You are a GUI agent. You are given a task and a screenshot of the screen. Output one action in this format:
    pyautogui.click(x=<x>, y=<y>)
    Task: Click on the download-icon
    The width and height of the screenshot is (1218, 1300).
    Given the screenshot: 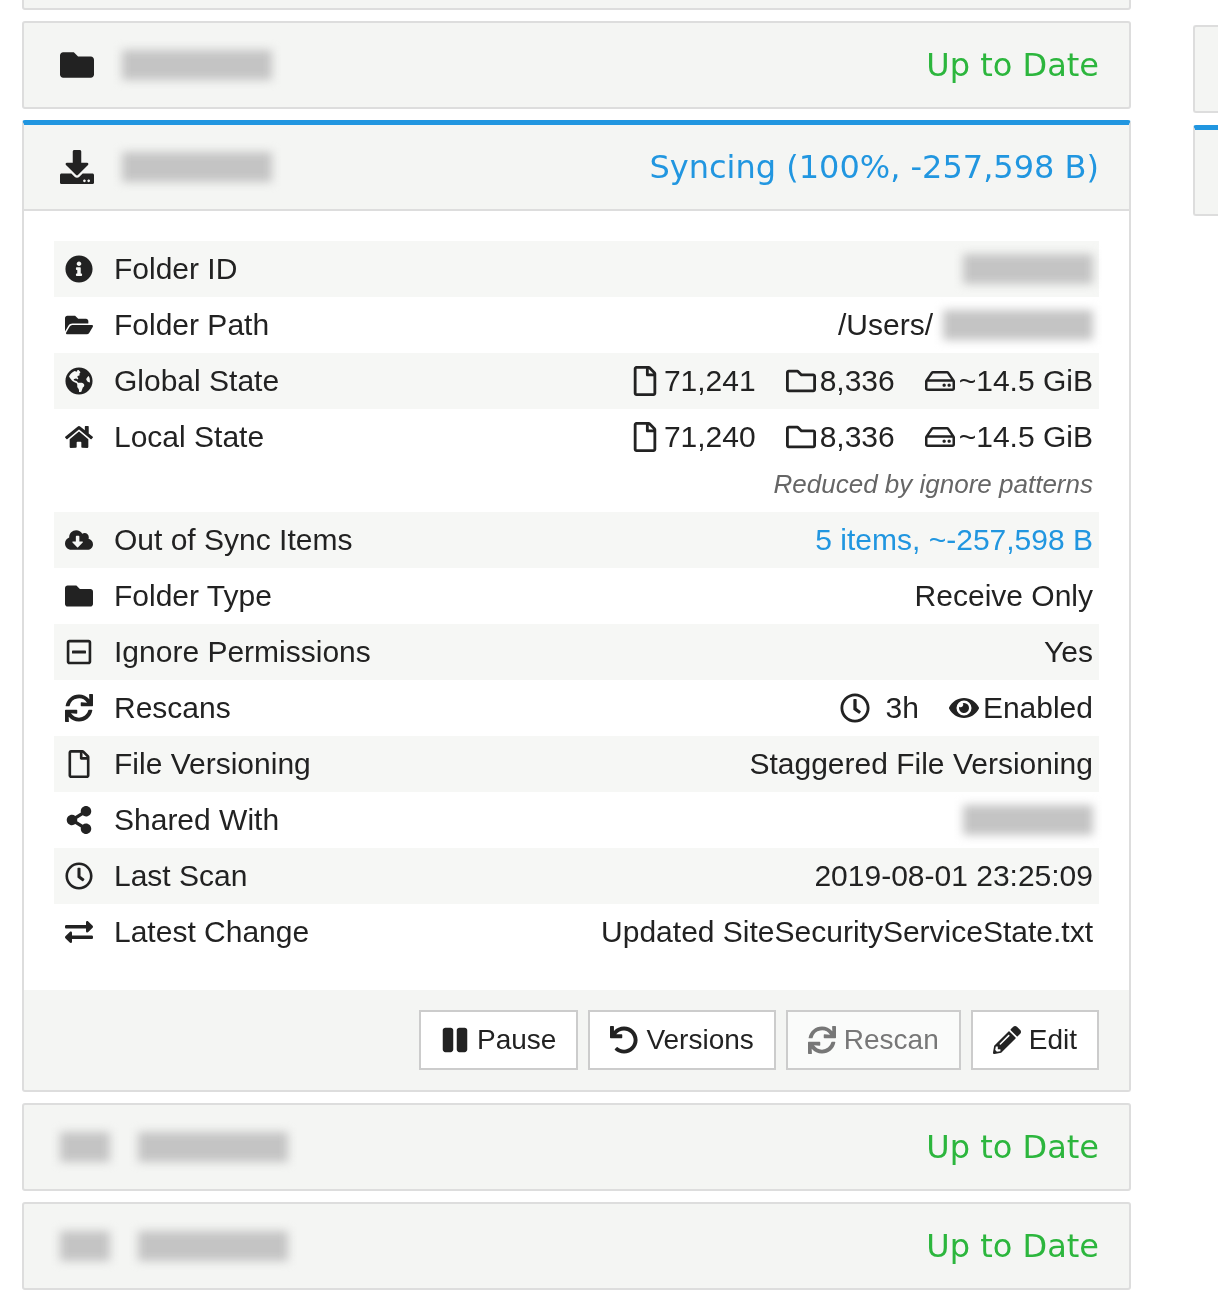 What is the action you would take?
    pyautogui.click(x=77, y=167)
    